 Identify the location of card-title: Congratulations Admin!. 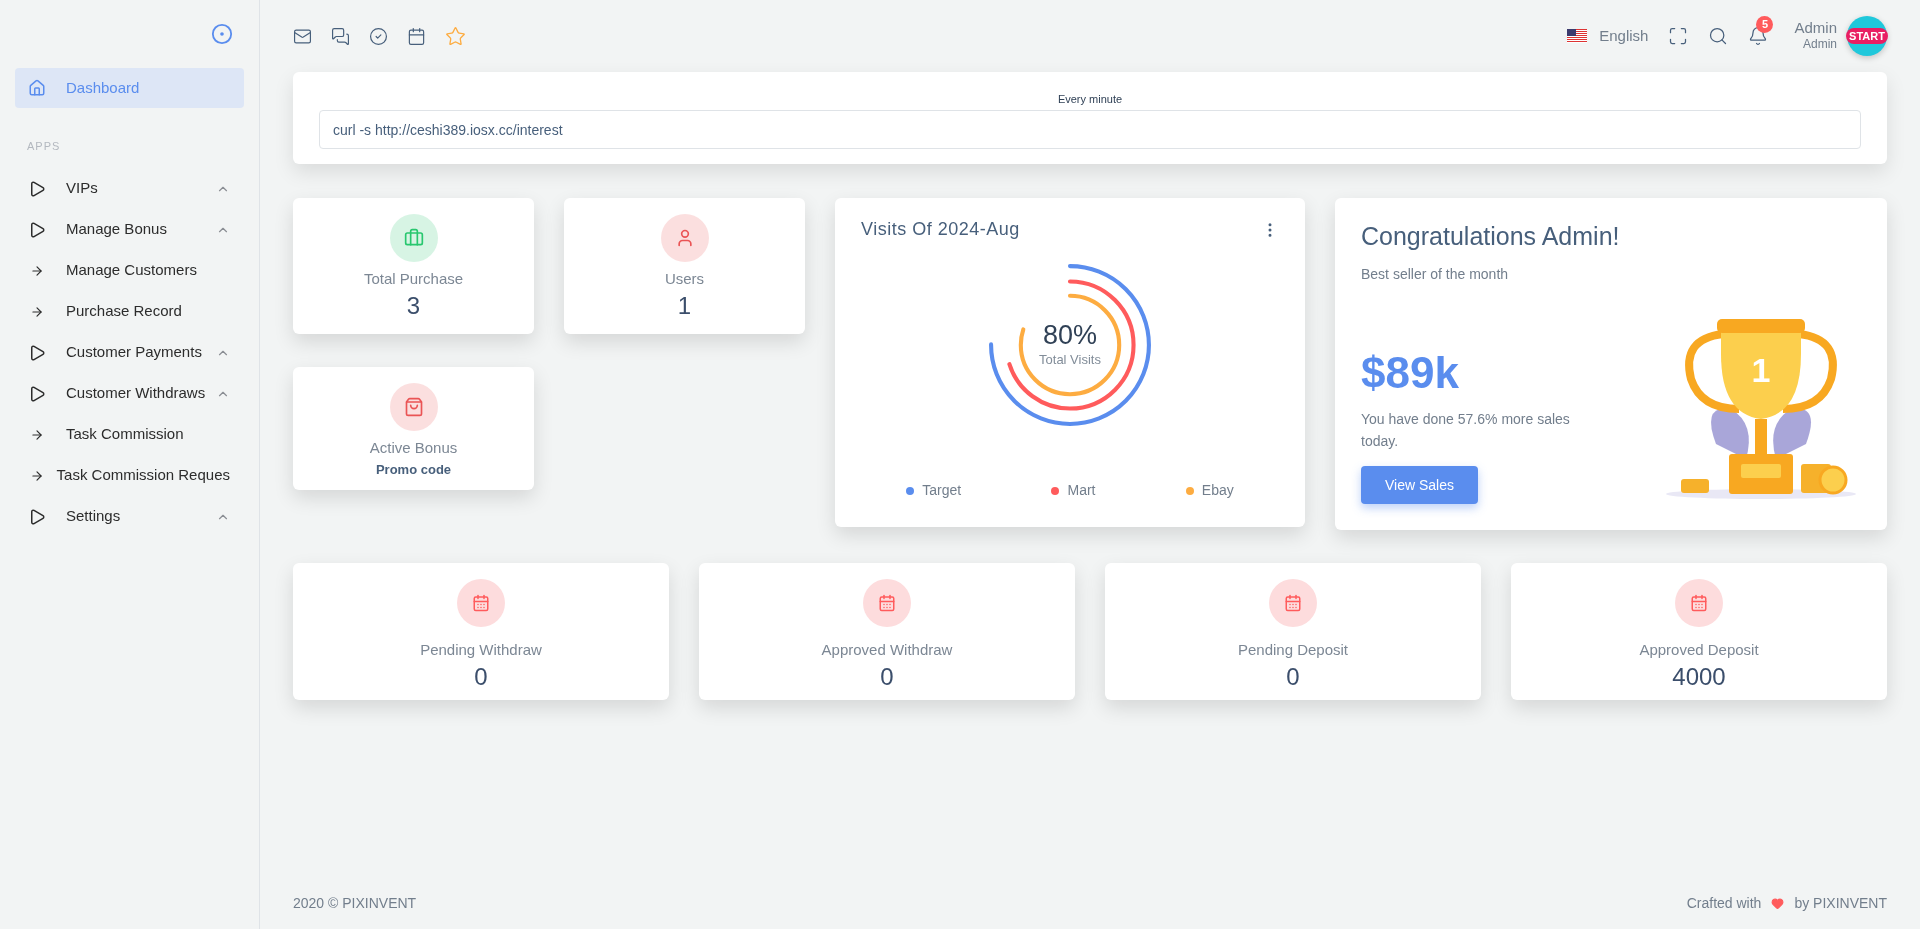
(1491, 236).